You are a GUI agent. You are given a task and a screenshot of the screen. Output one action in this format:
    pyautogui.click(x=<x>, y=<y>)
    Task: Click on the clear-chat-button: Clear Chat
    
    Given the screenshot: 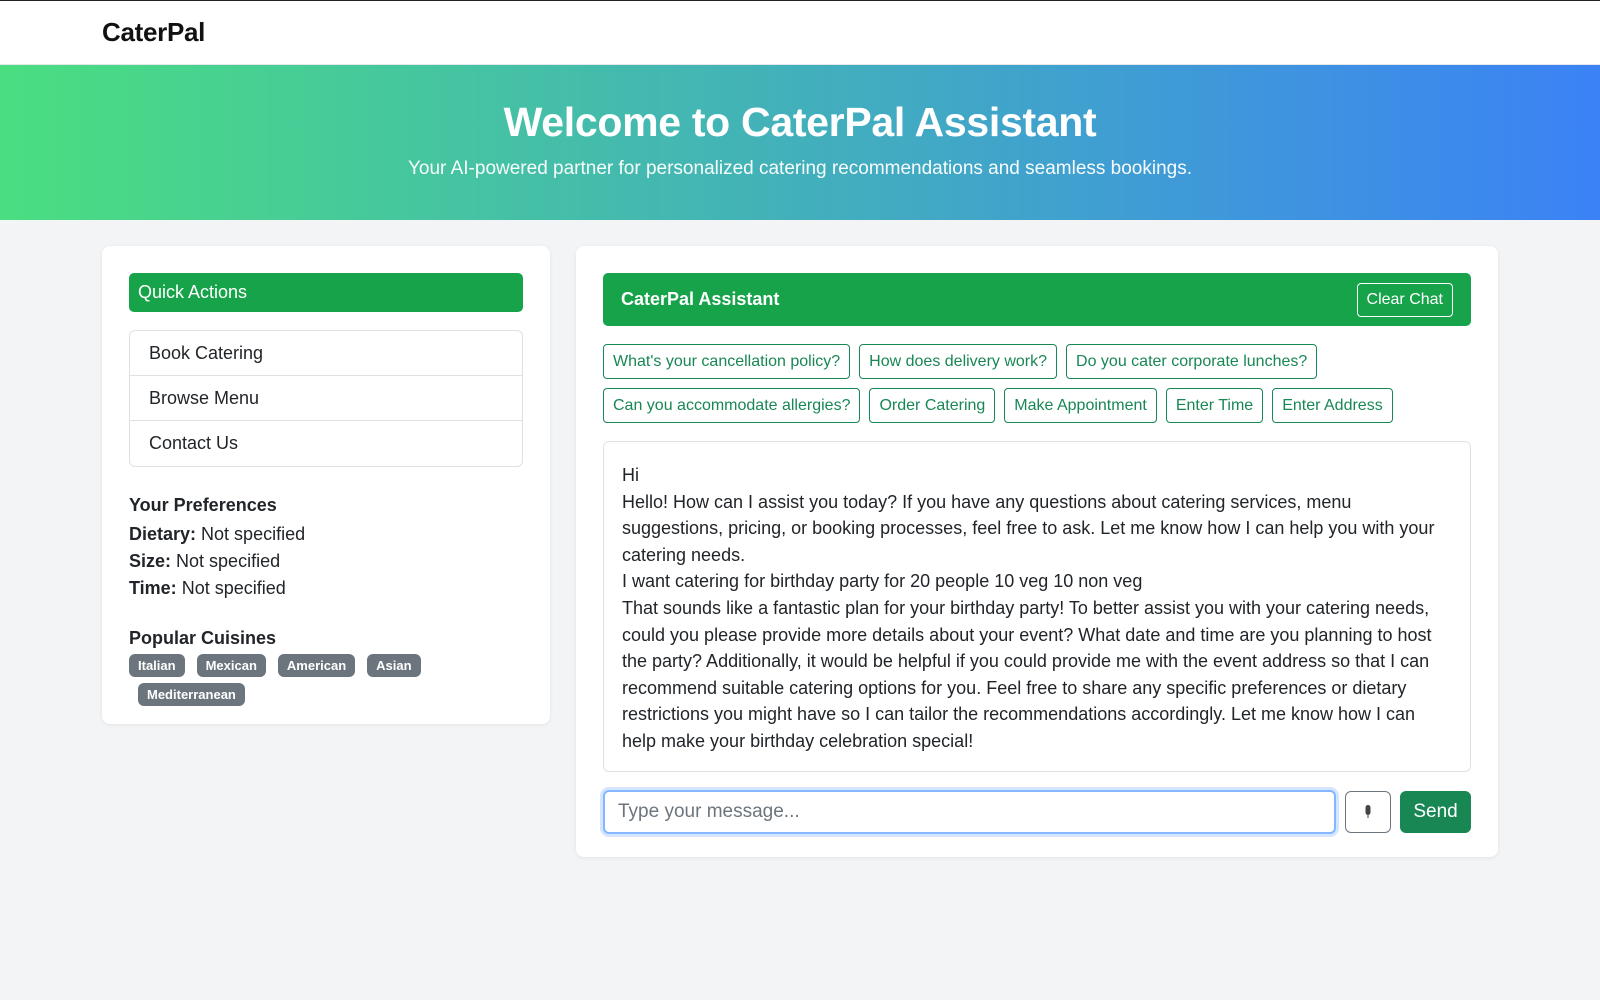 What is the action you would take?
    pyautogui.click(x=1404, y=299)
    